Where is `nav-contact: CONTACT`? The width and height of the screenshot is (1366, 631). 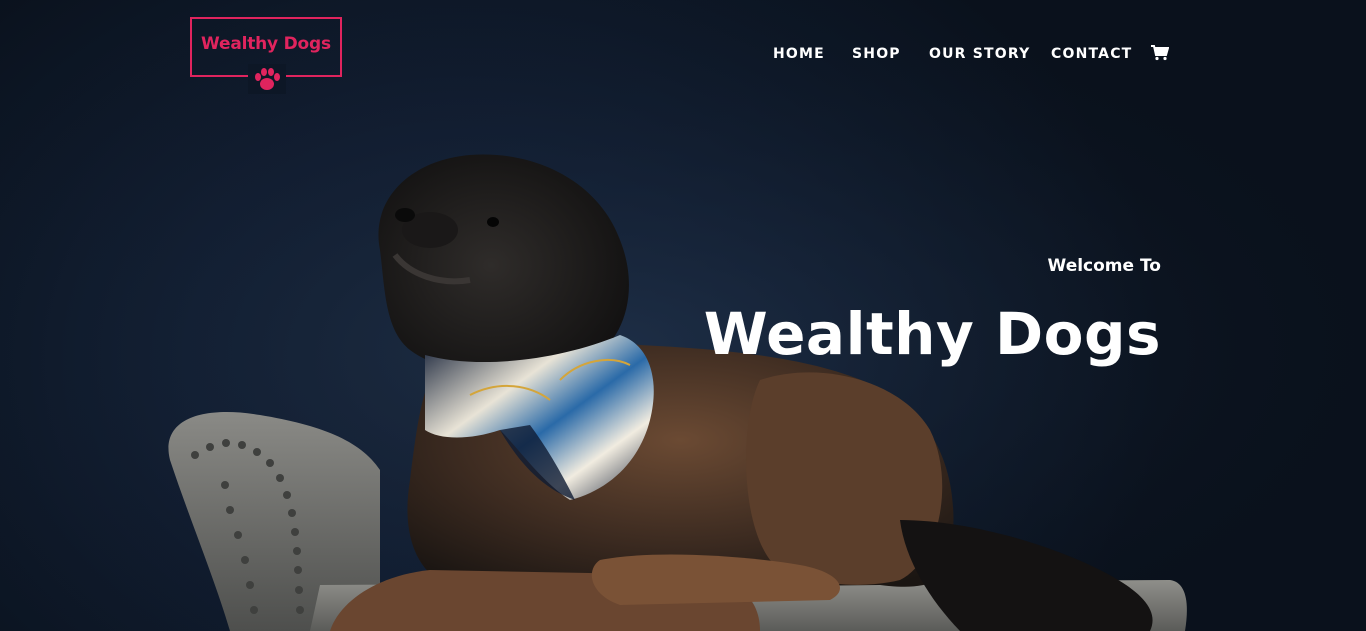
nav-contact: CONTACT is located at coordinates (1091, 54).